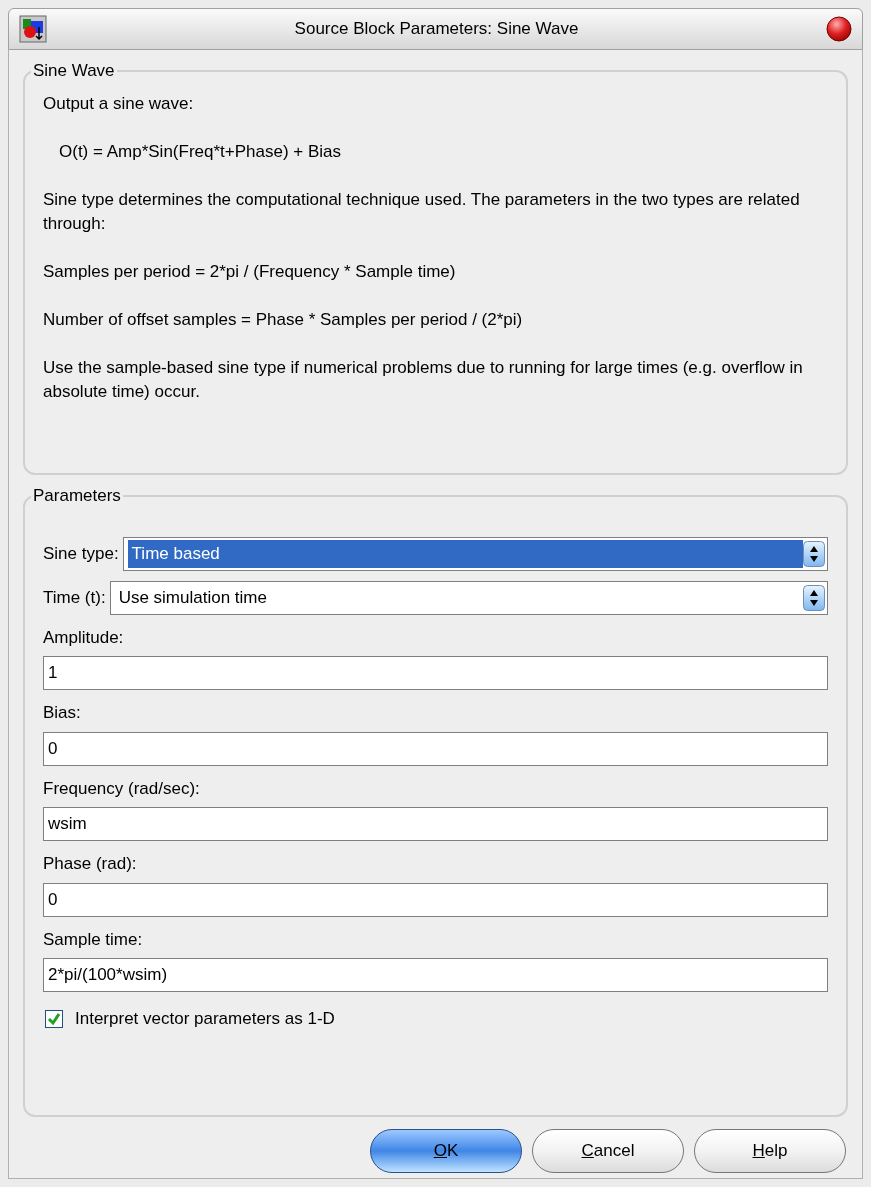 The image size is (871, 1187). I want to click on description-text: Samples per period = 2*pi / (Frequency * Sample time), so click(250, 271).